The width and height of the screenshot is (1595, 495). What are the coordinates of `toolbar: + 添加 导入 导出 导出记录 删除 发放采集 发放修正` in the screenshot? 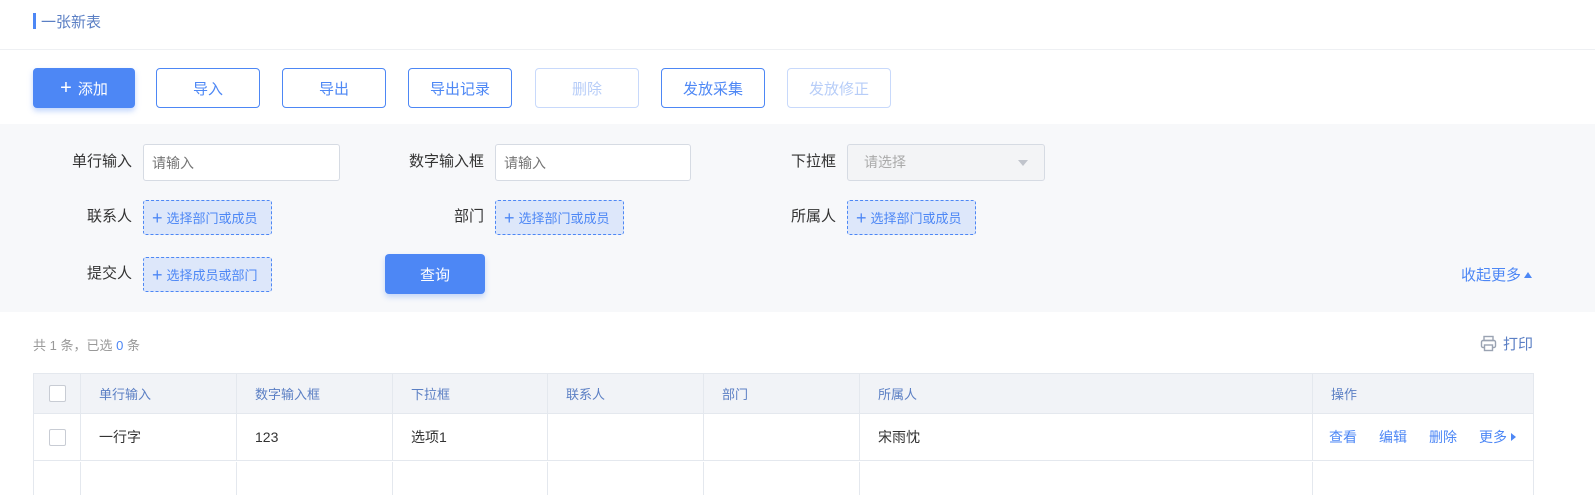 It's located at (797, 88).